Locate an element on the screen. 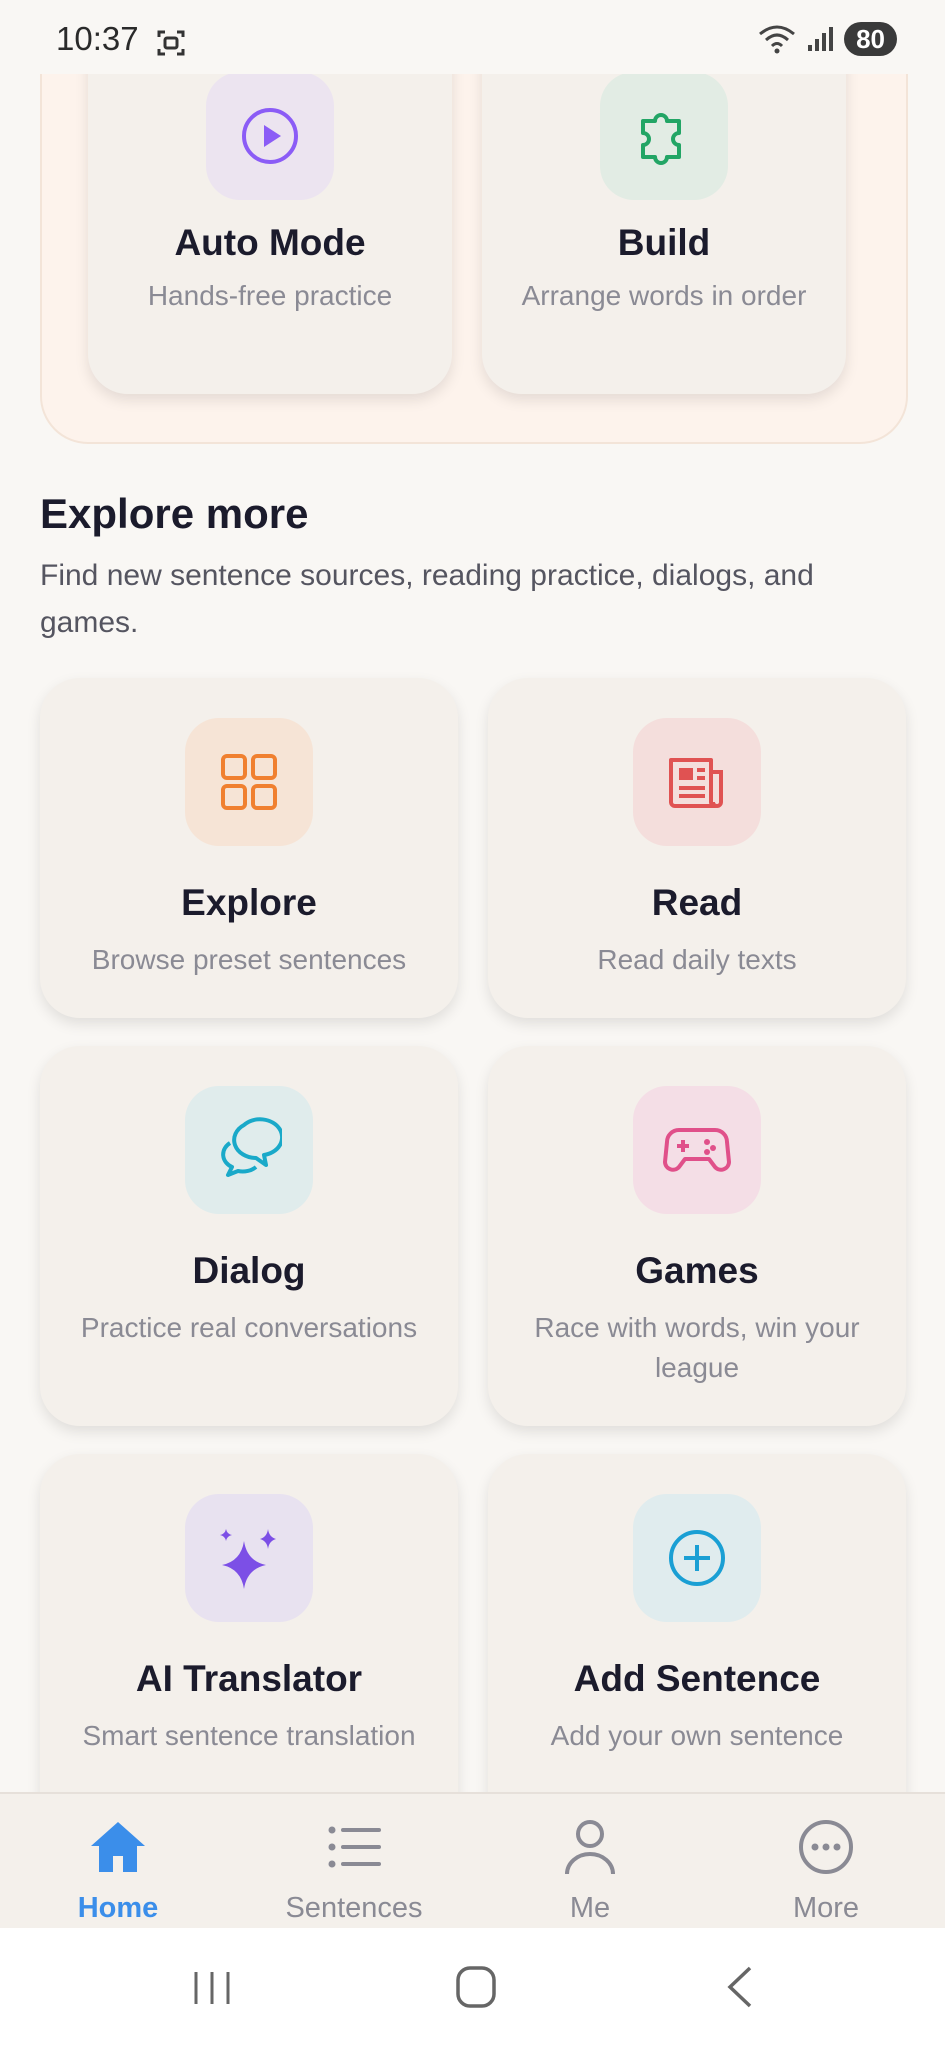 This screenshot has height=2048, width=945. gamepad-icon-box is located at coordinates (697, 1150).